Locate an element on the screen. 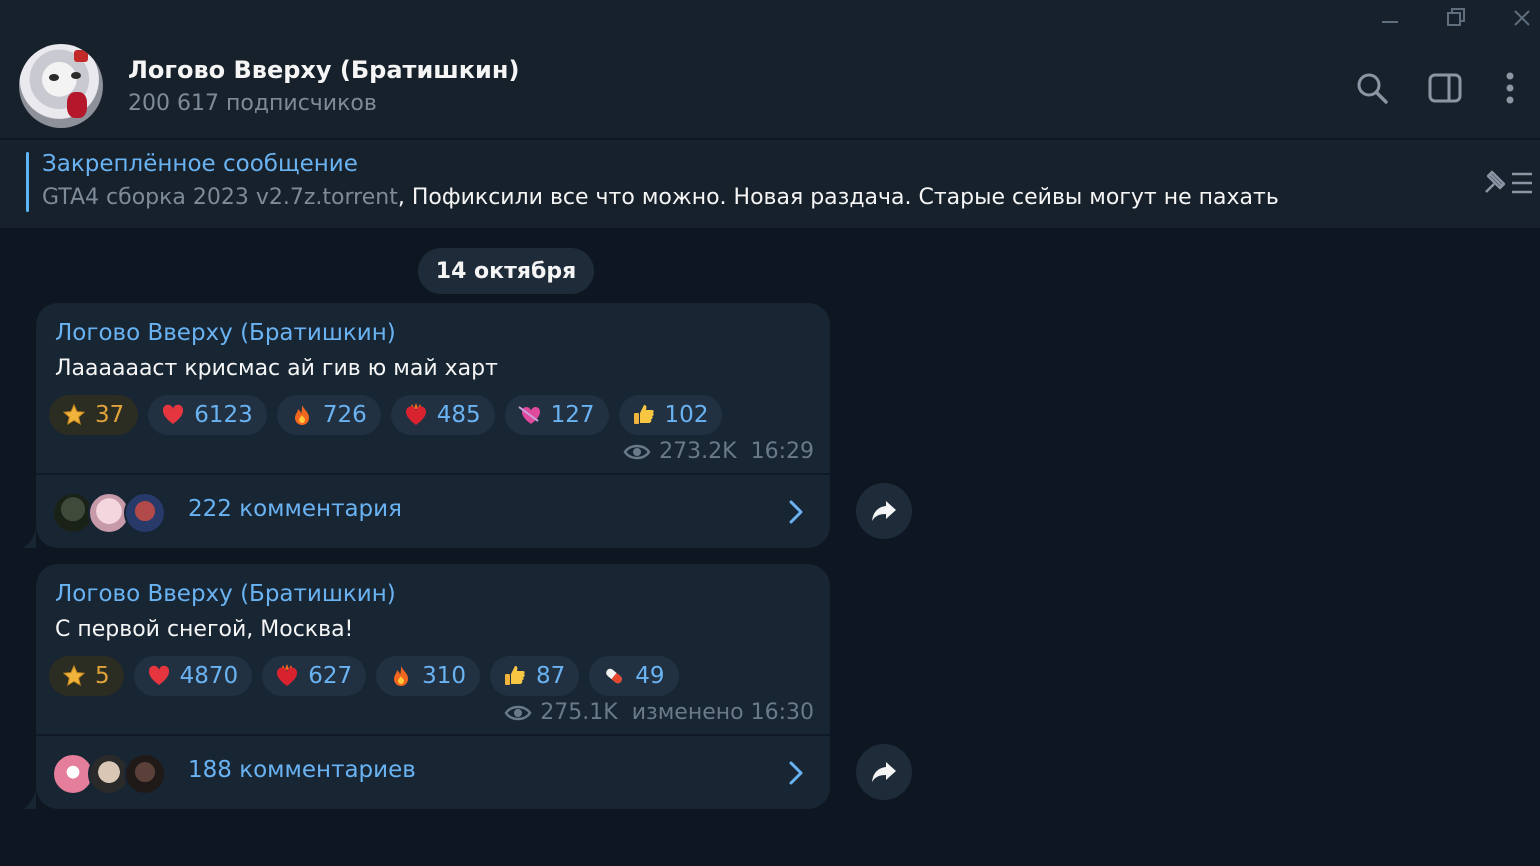  minimize-icon is located at coordinates (1390, 18).